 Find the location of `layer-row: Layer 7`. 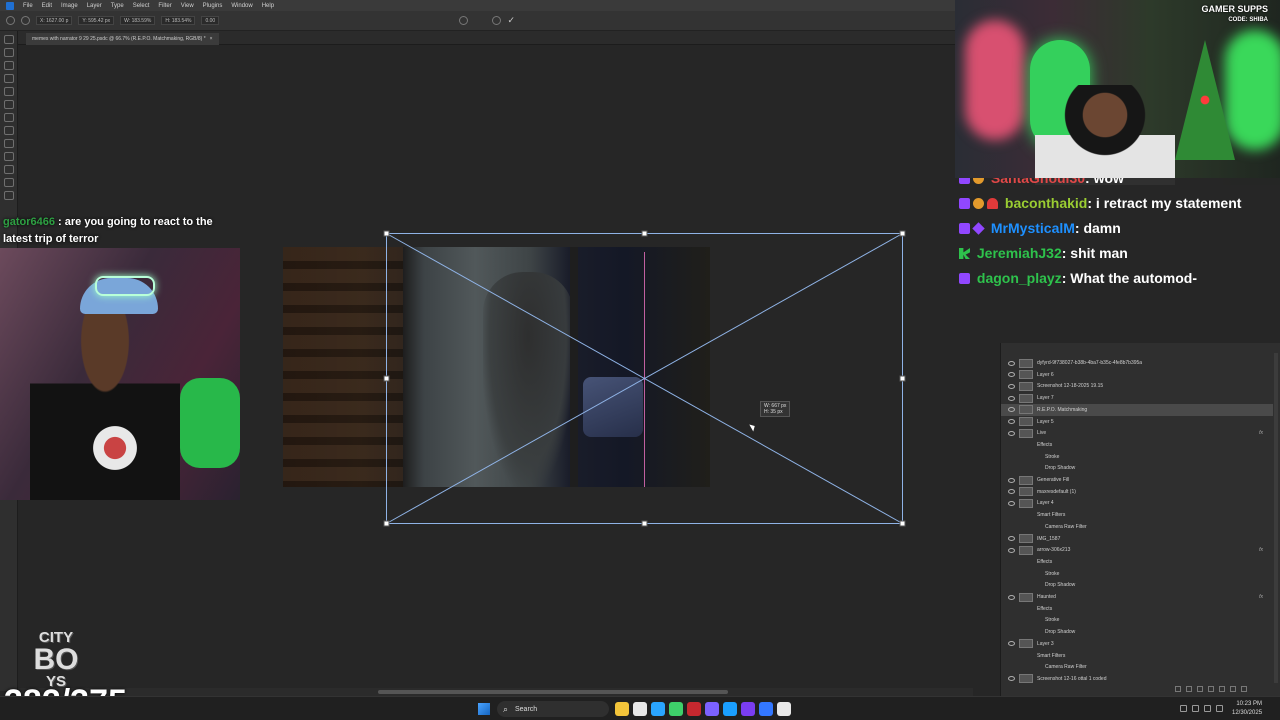

layer-row: Layer 7 is located at coordinates (1137, 398).